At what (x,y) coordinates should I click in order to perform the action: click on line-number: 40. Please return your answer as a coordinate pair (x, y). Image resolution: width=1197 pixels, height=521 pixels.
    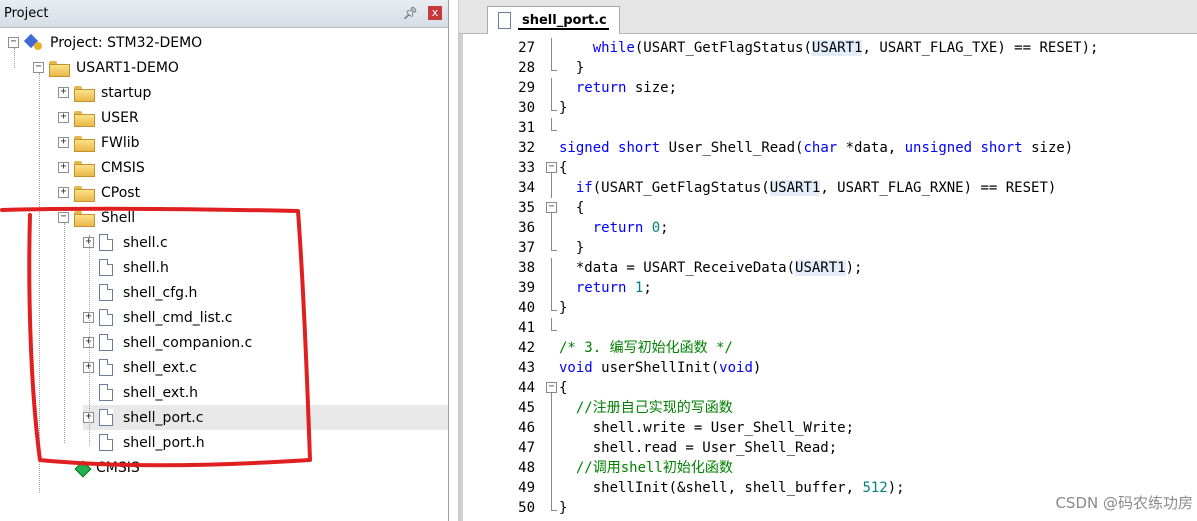
    Looking at the image, I should click on (526, 308).